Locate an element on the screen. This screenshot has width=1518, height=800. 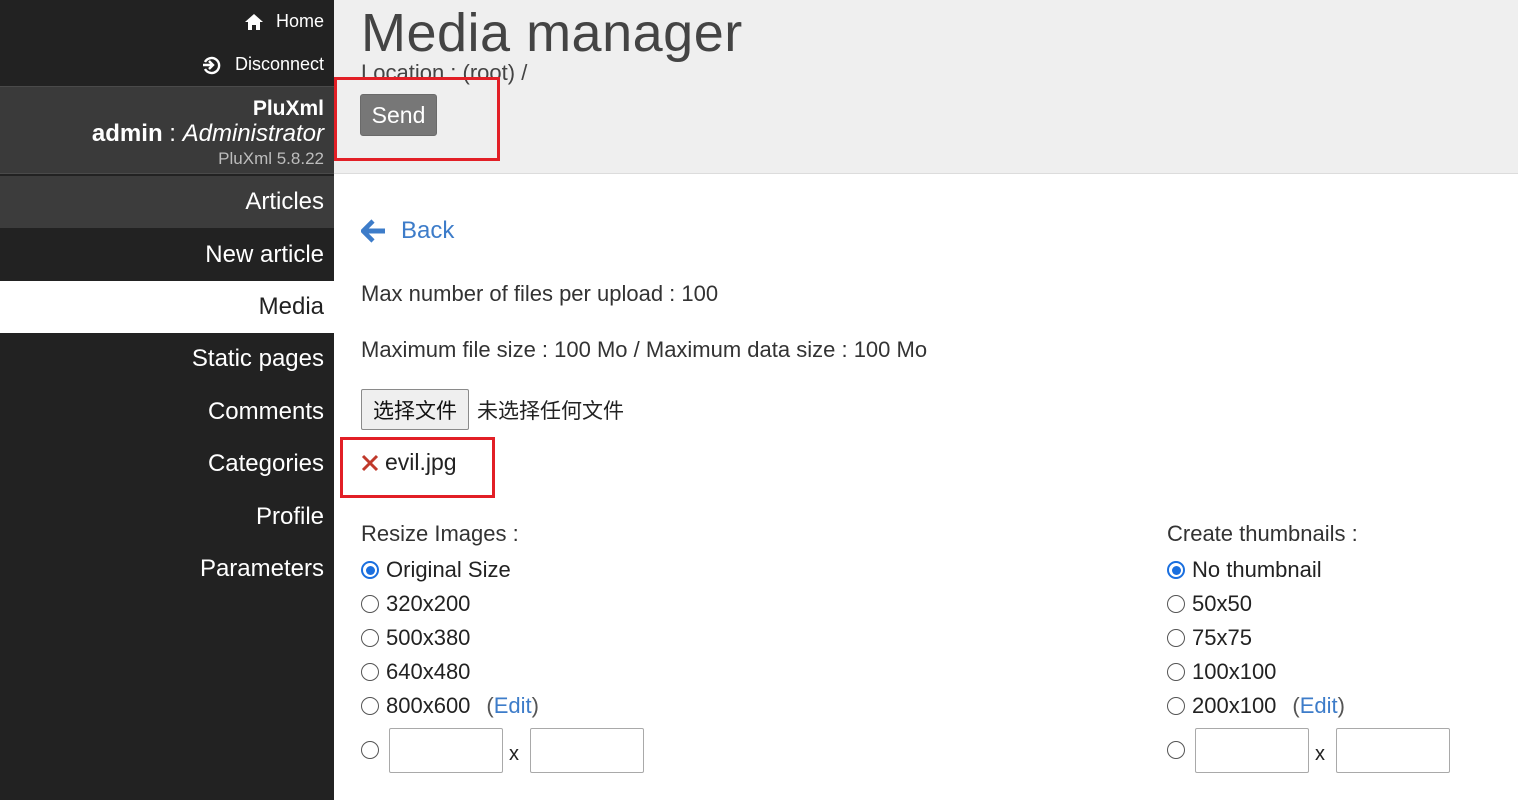
resize-option-original: Original Size is located at coordinates (502, 570).